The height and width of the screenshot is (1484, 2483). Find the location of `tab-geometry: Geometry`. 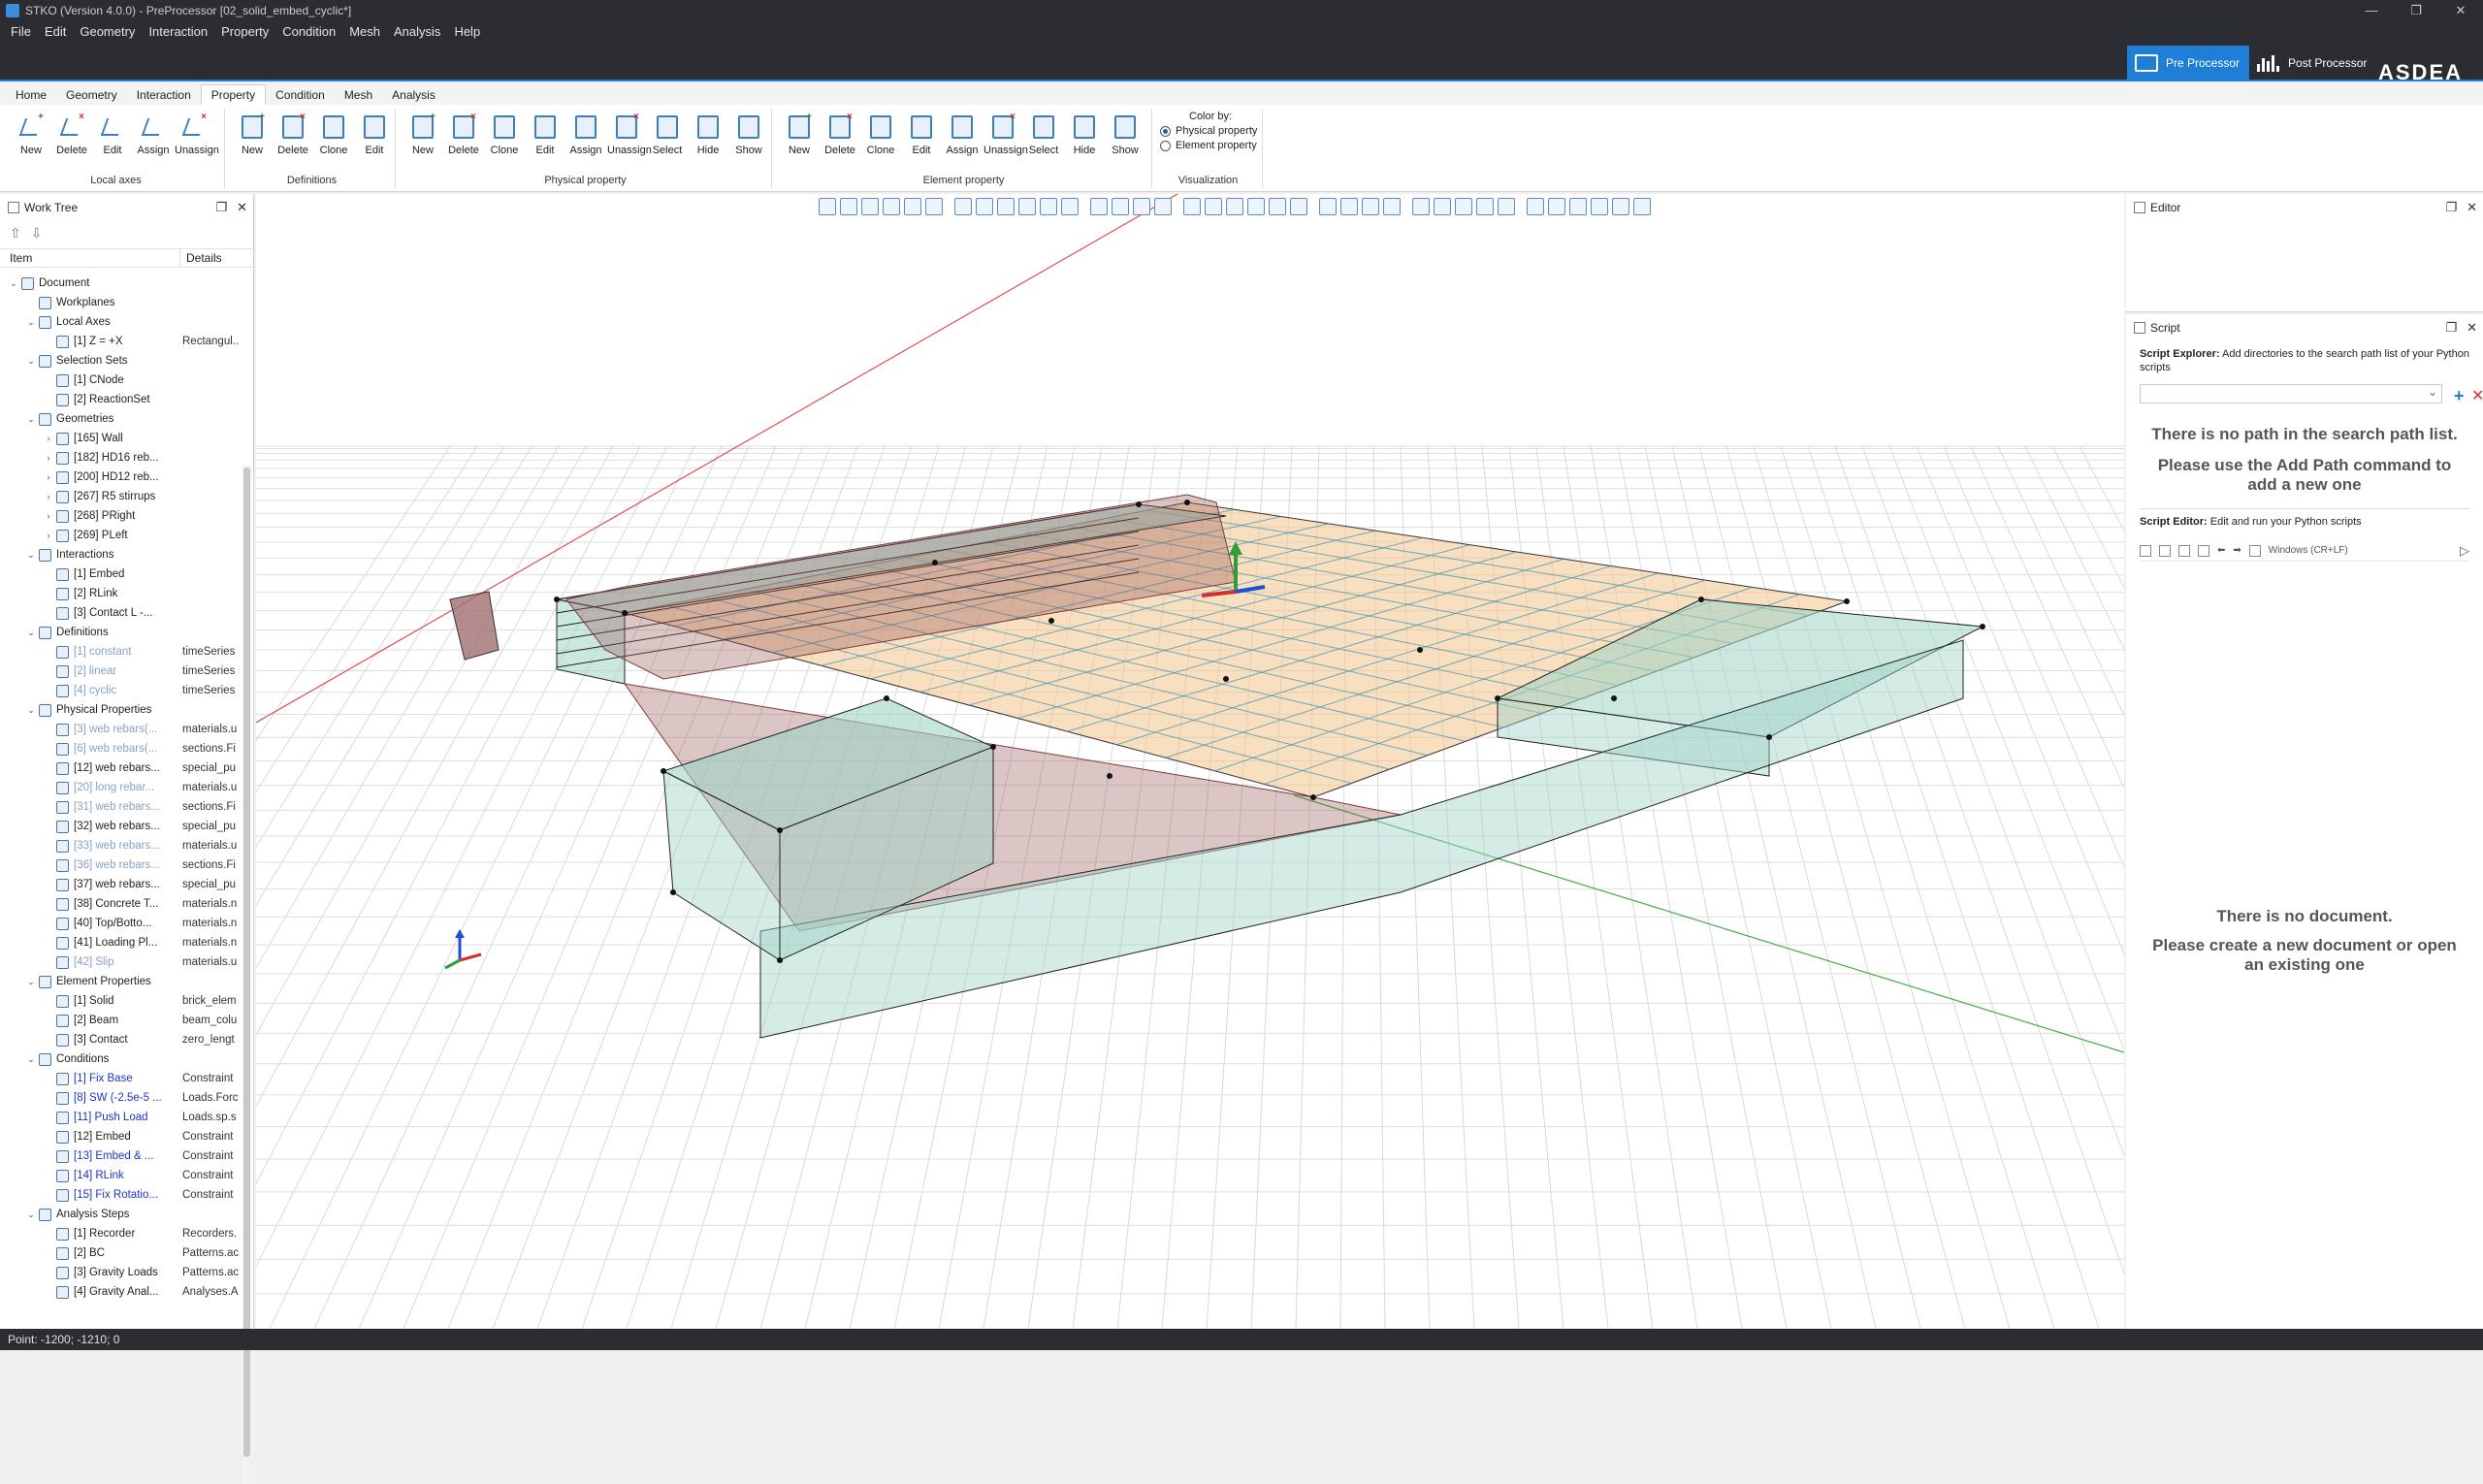

tab-geometry: Geometry is located at coordinates (92, 95).